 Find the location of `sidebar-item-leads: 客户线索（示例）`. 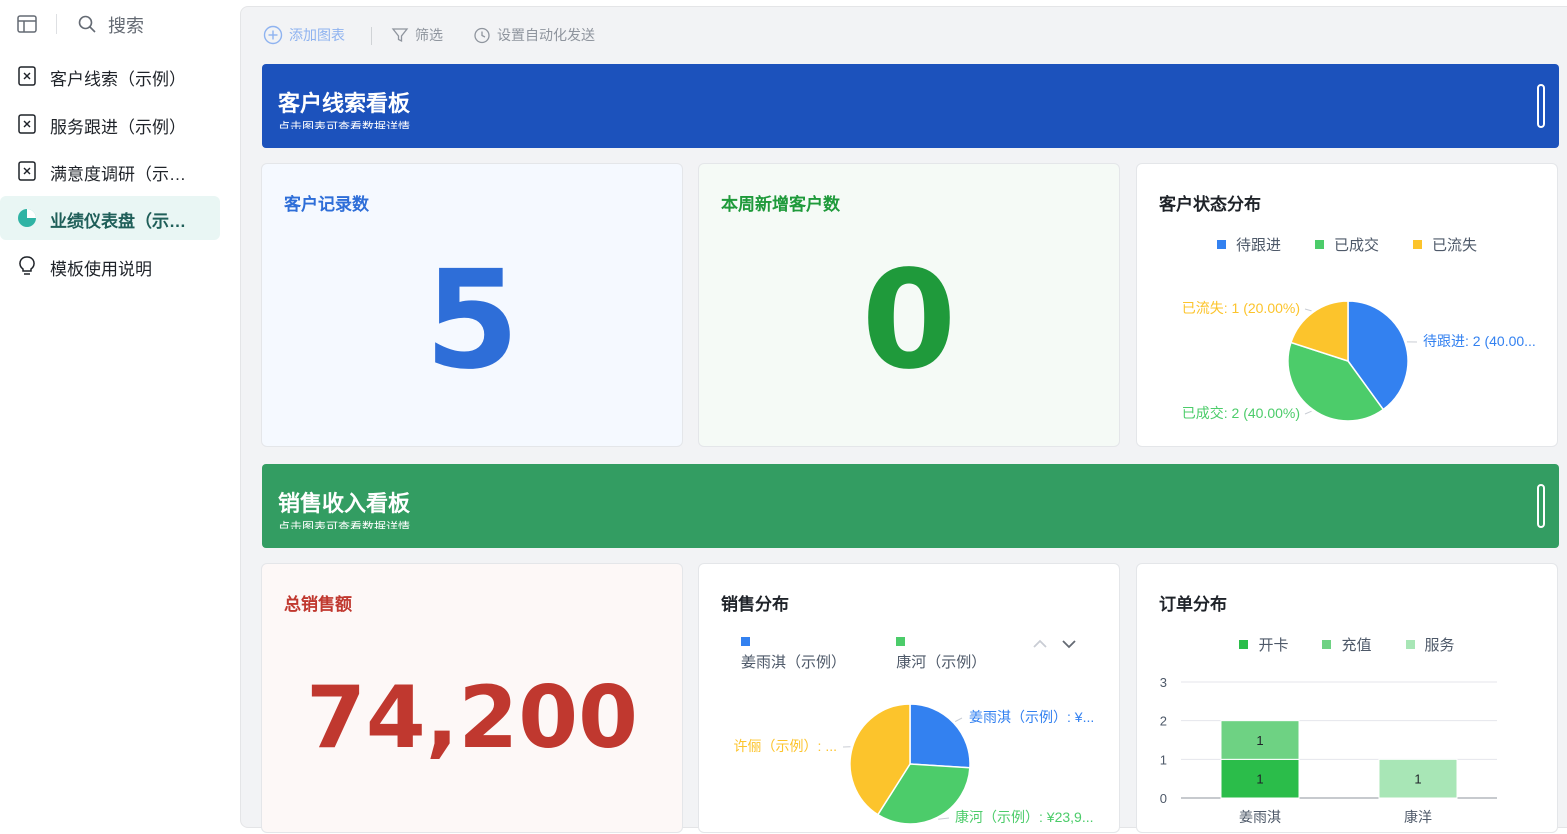

sidebar-item-leads: 客户线索（示例） is located at coordinates (110, 76).